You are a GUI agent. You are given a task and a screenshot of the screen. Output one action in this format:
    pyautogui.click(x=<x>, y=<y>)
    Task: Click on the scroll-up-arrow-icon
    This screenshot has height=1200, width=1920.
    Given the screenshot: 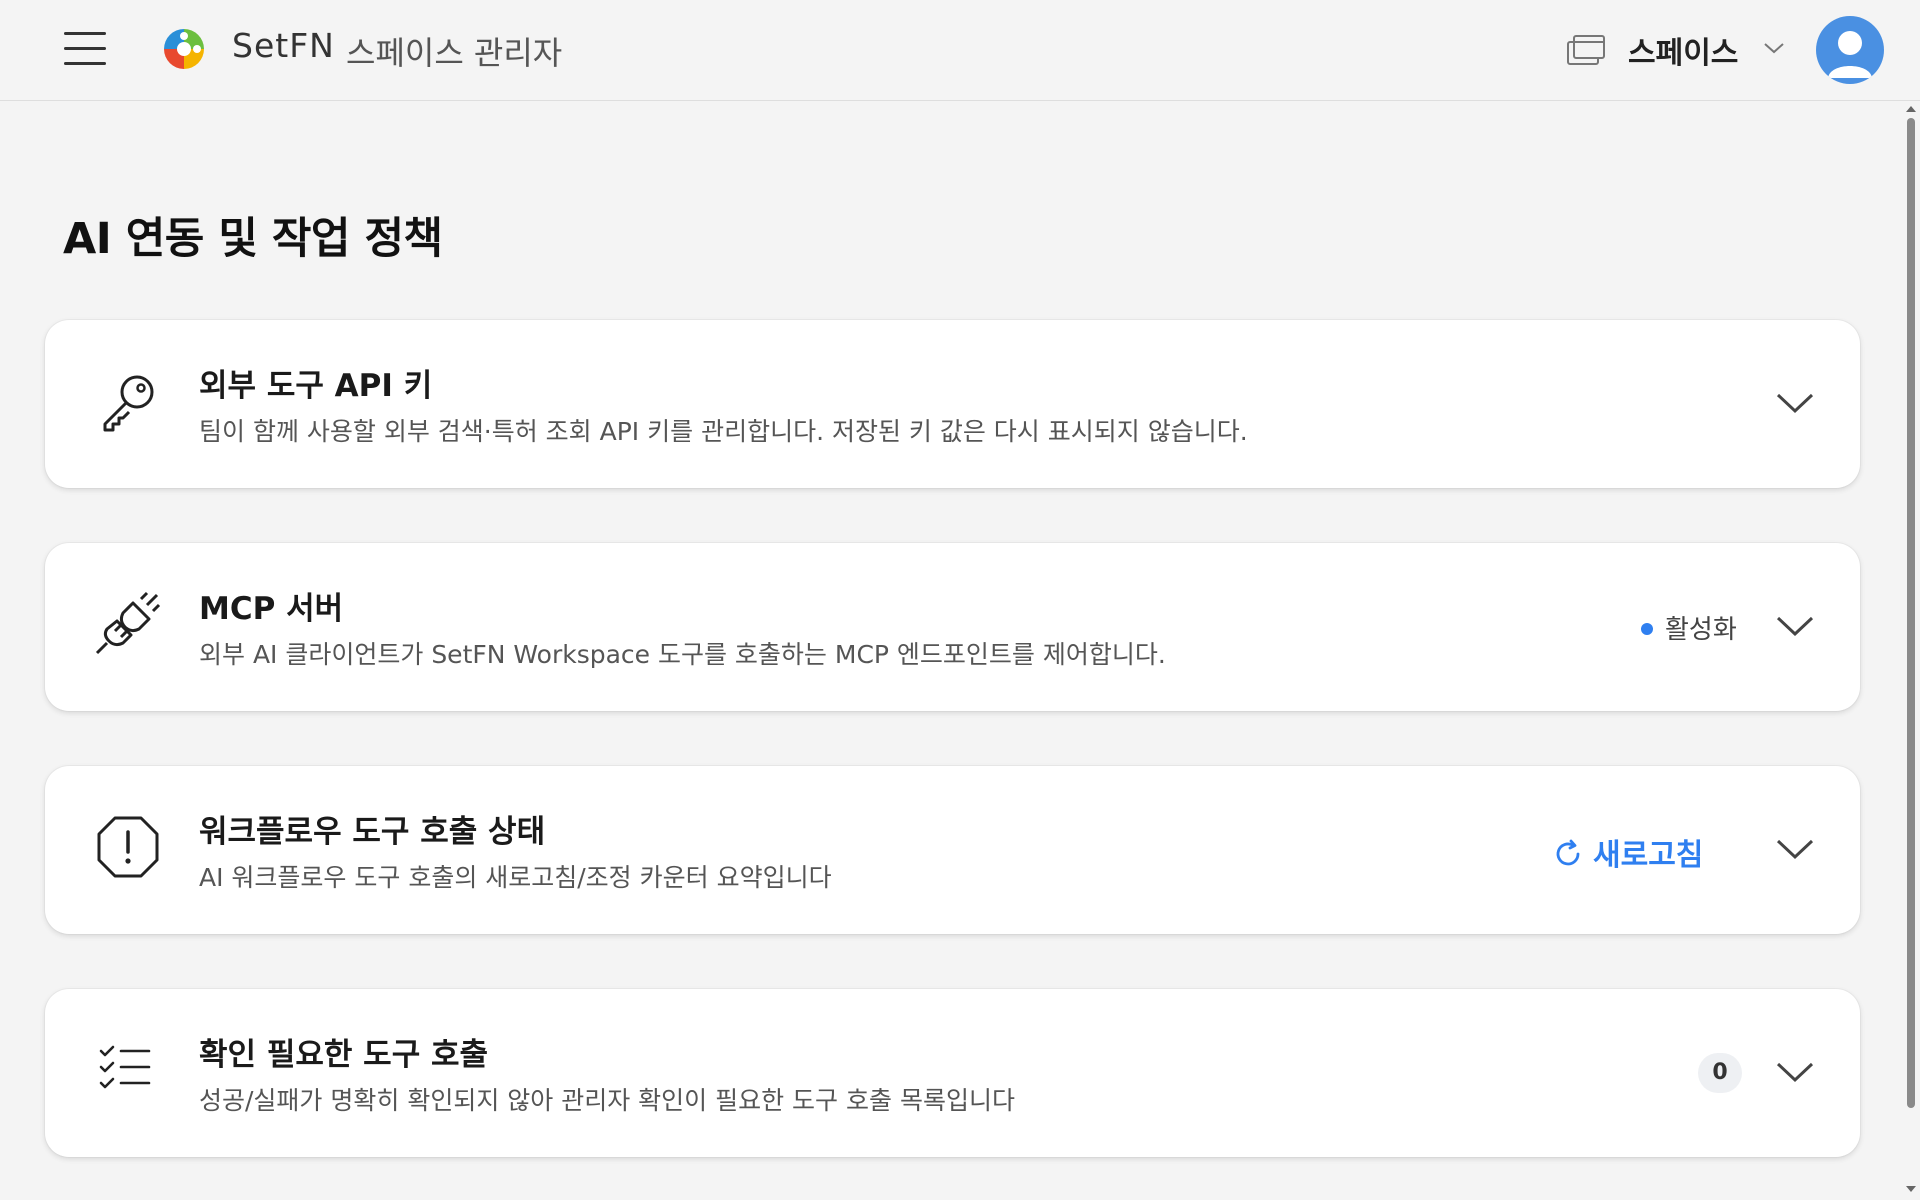 What is the action you would take?
    pyautogui.click(x=1911, y=109)
    